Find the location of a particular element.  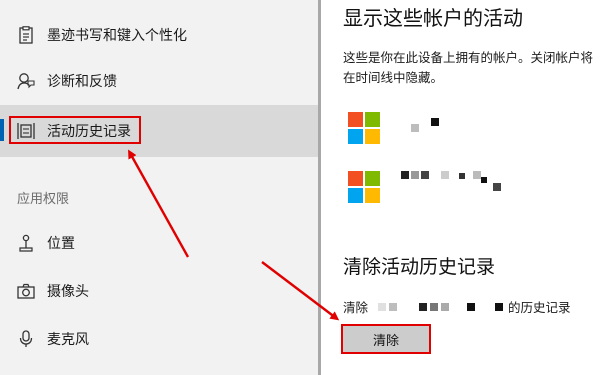

page-title: 显示这些帐户的活动 is located at coordinates (433, 18).